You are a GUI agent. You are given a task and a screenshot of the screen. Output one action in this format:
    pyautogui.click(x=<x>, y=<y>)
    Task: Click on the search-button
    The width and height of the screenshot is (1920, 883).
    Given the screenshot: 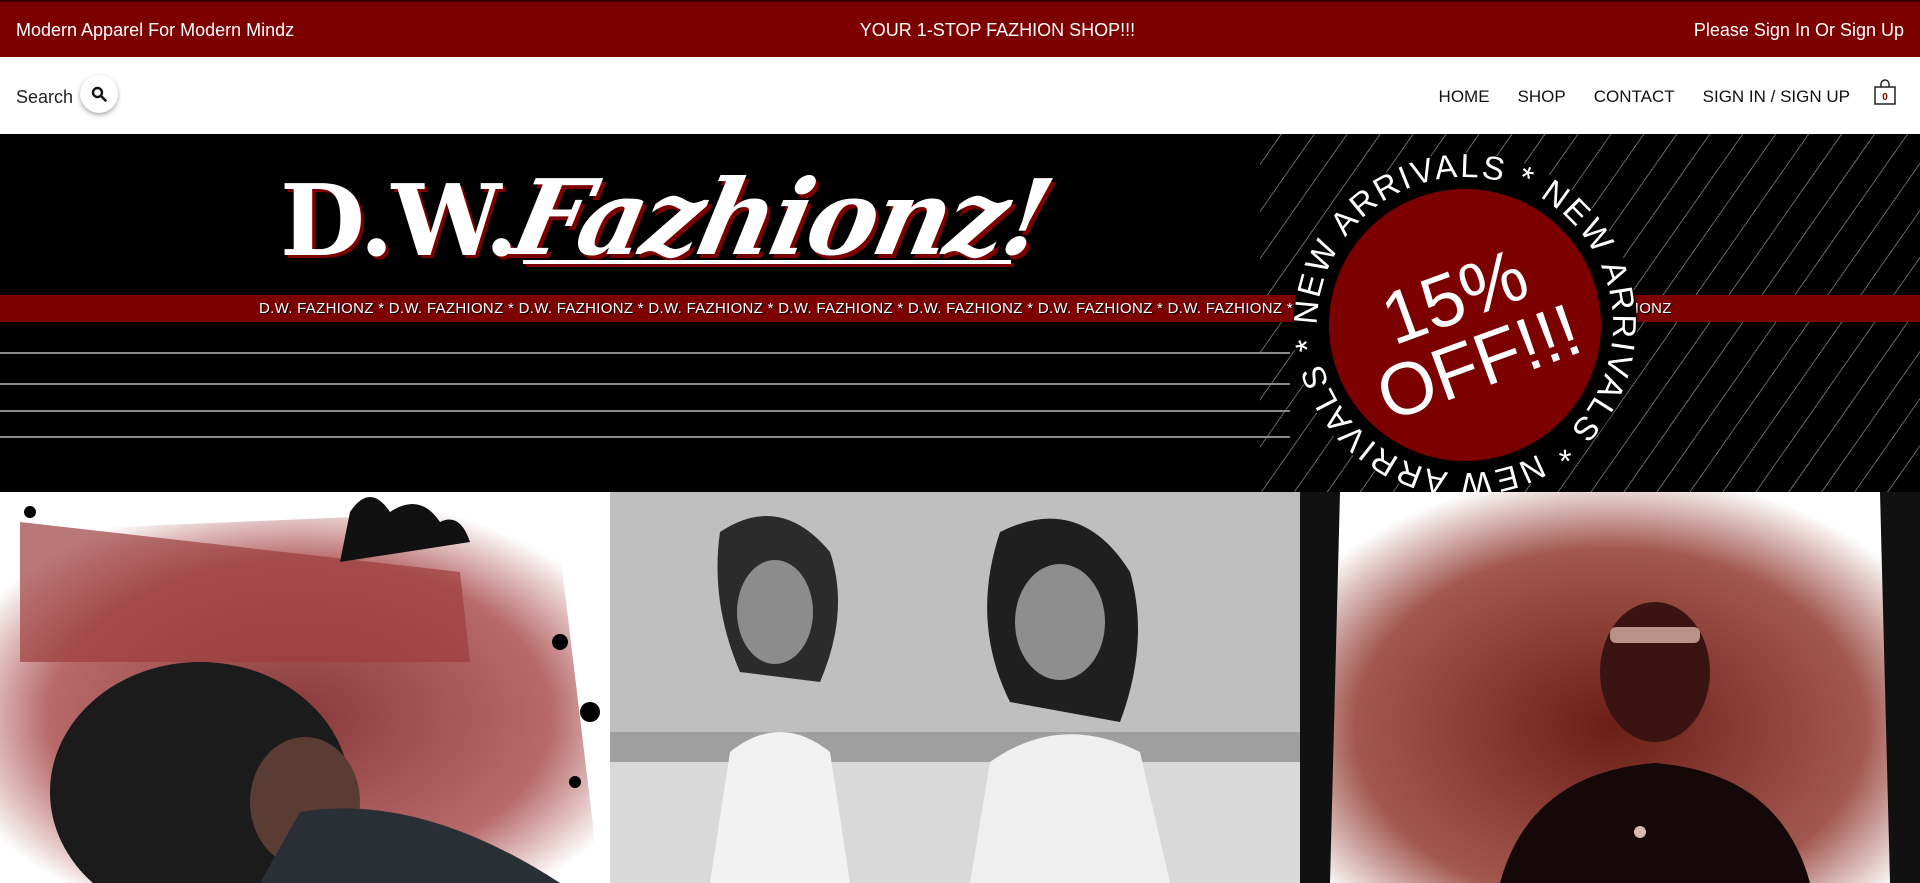 What is the action you would take?
    pyautogui.click(x=99, y=94)
    